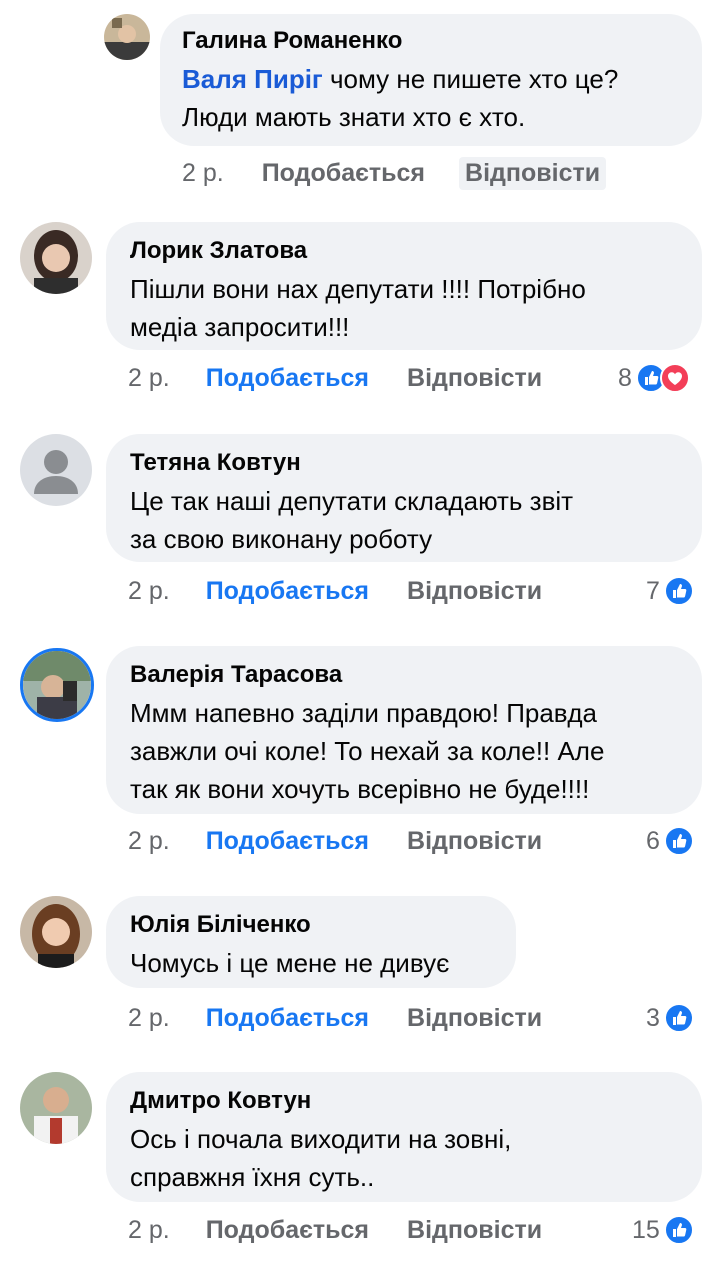  What do you see at coordinates (646, 1229) in the screenshot?
I see `reaction-count: 15` at bounding box center [646, 1229].